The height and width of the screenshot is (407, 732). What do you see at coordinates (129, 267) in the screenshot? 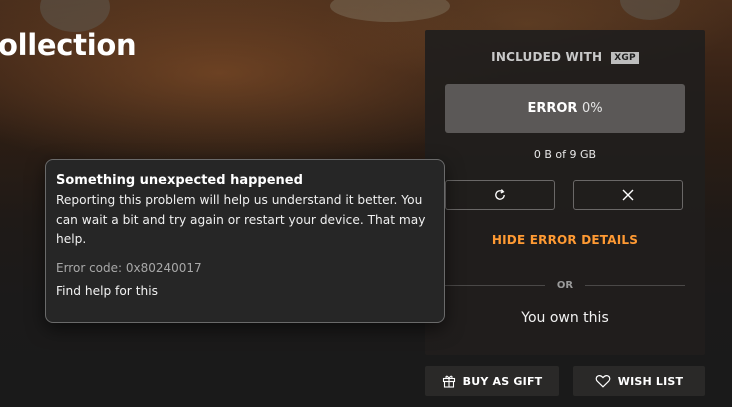
I see `error-code: Error code: 0x80240017` at bounding box center [129, 267].